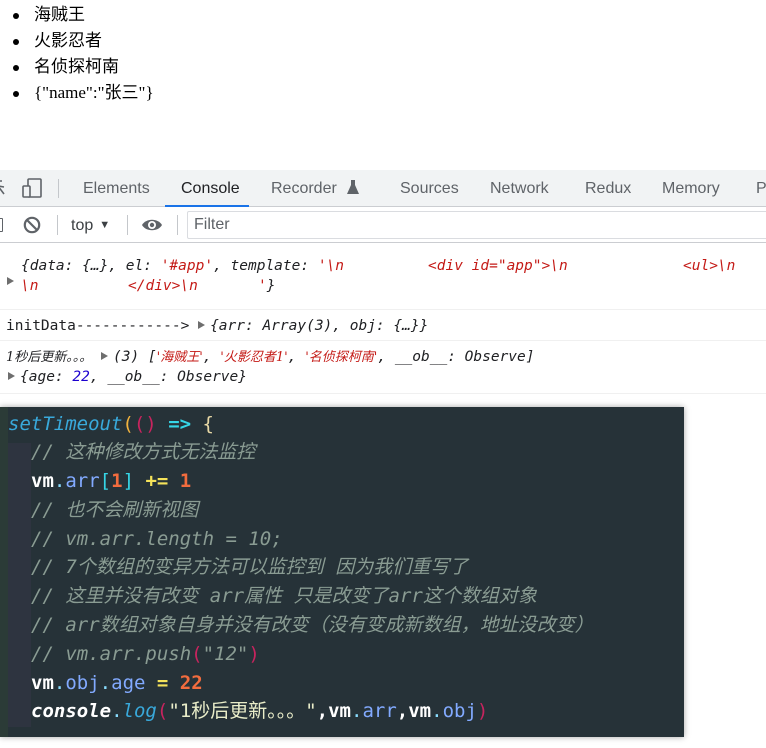  Describe the element at coordinates (77, 41) in the screenshot. I see `list-item: 火影忍者` at that location.